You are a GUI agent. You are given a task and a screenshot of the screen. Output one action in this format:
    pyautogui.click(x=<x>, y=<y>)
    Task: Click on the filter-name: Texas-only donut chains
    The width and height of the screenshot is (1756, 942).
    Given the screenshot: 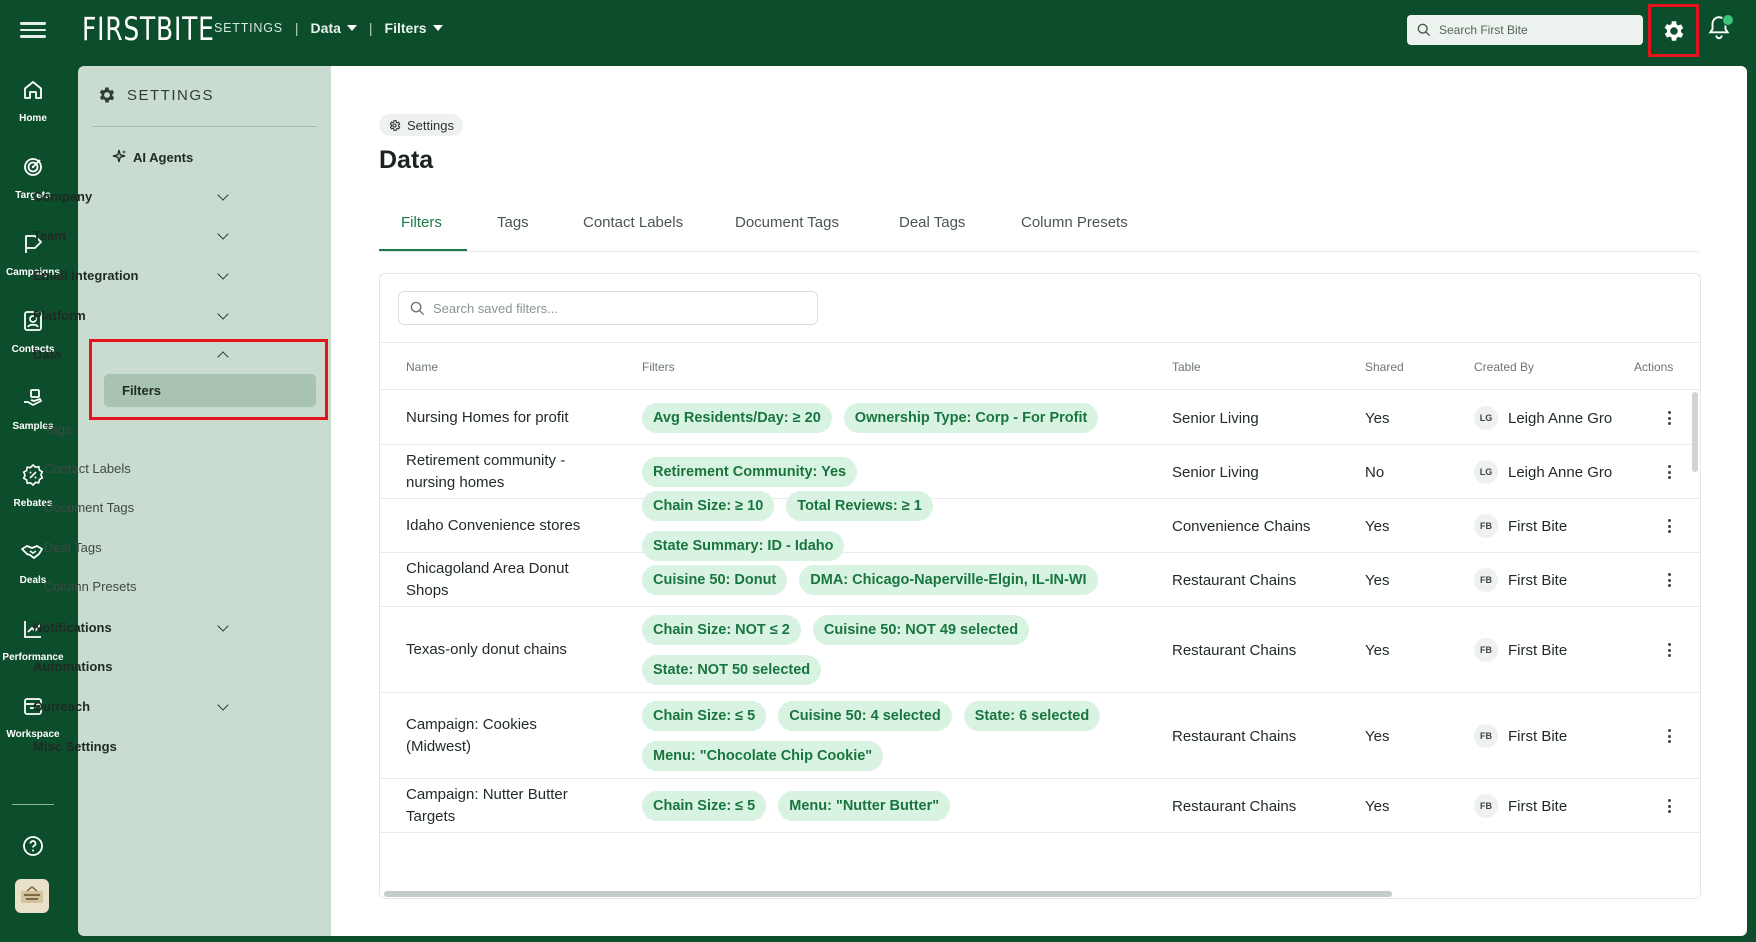 What is the action you would take?
    pyautogui.click(x=501, y=650)
    